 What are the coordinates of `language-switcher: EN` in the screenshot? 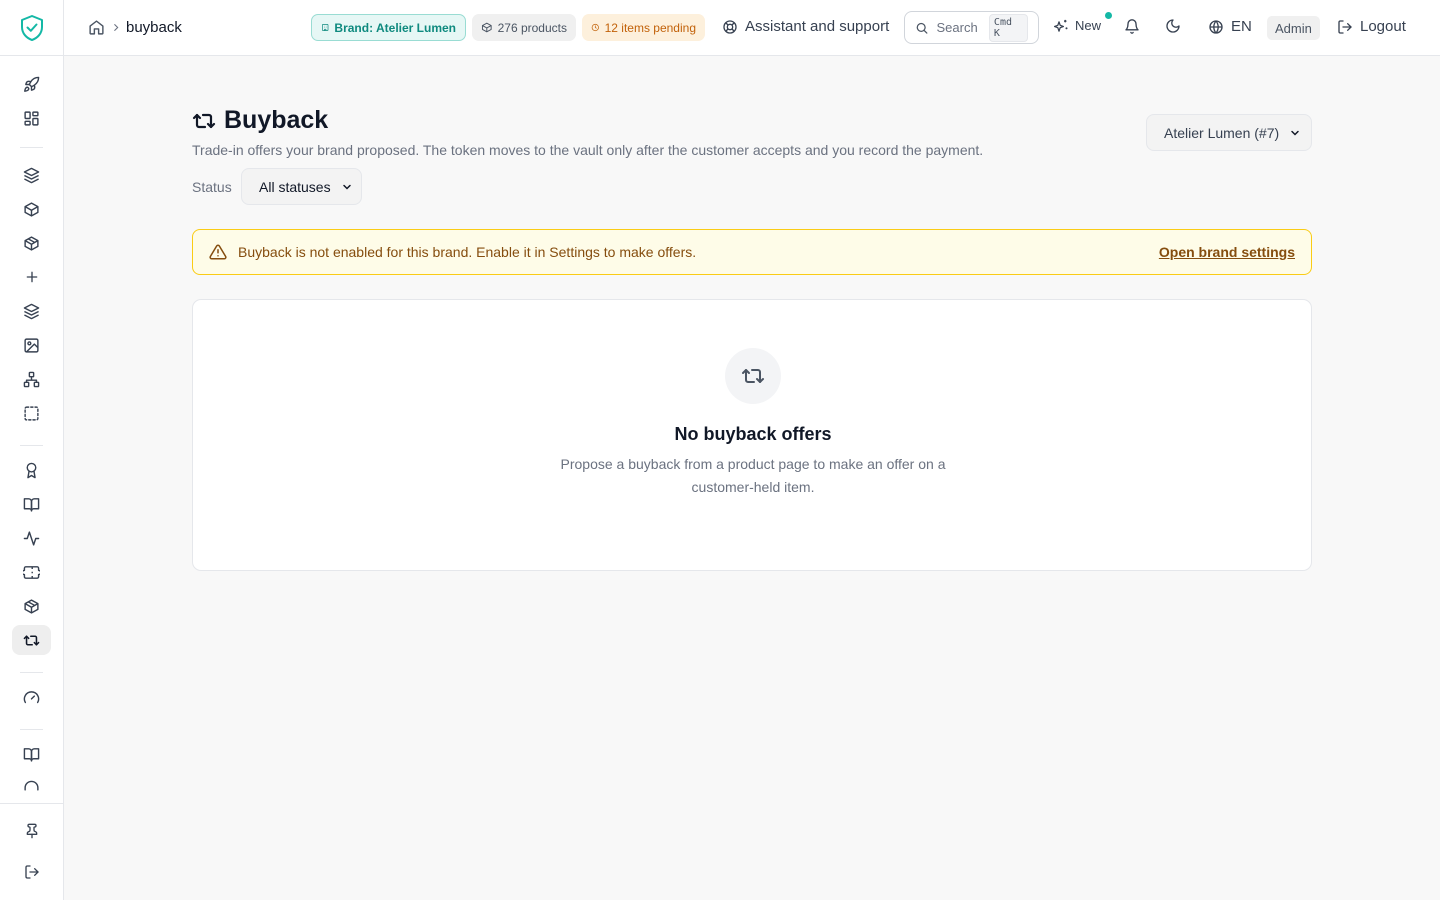 It's located at (1230, 26).